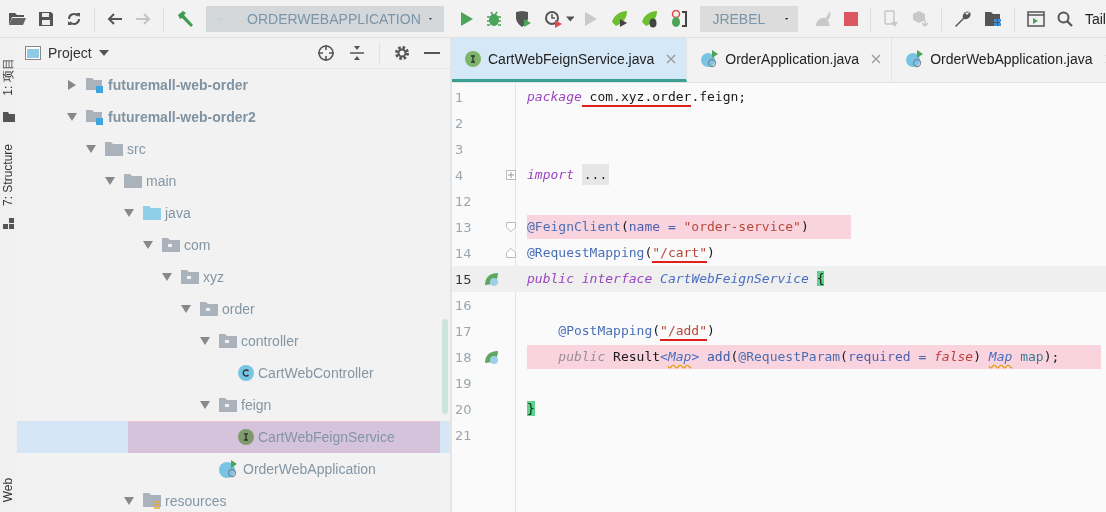 This screenshot has height=512, width=1106. What do you see at coordinates (963, 18) in the screenshot?
I see `wrench-icon` at bounding box center [963, 18].